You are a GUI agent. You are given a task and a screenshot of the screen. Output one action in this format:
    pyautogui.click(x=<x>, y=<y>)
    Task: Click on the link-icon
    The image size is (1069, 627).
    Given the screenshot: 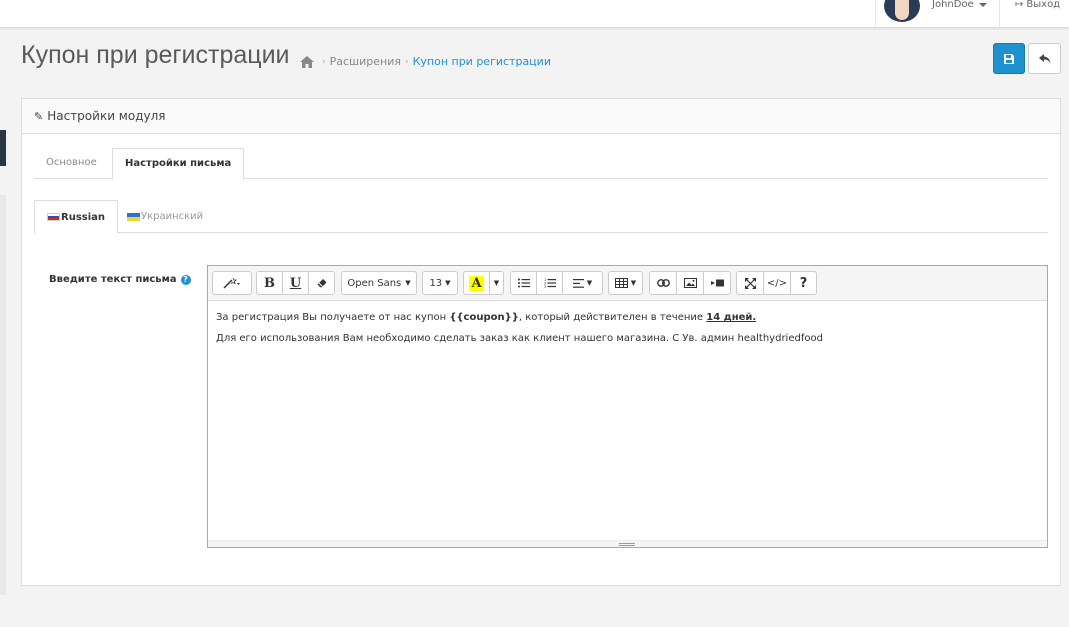 What is the action you would take?
    pyautogui.click(x=663, y=283)
    